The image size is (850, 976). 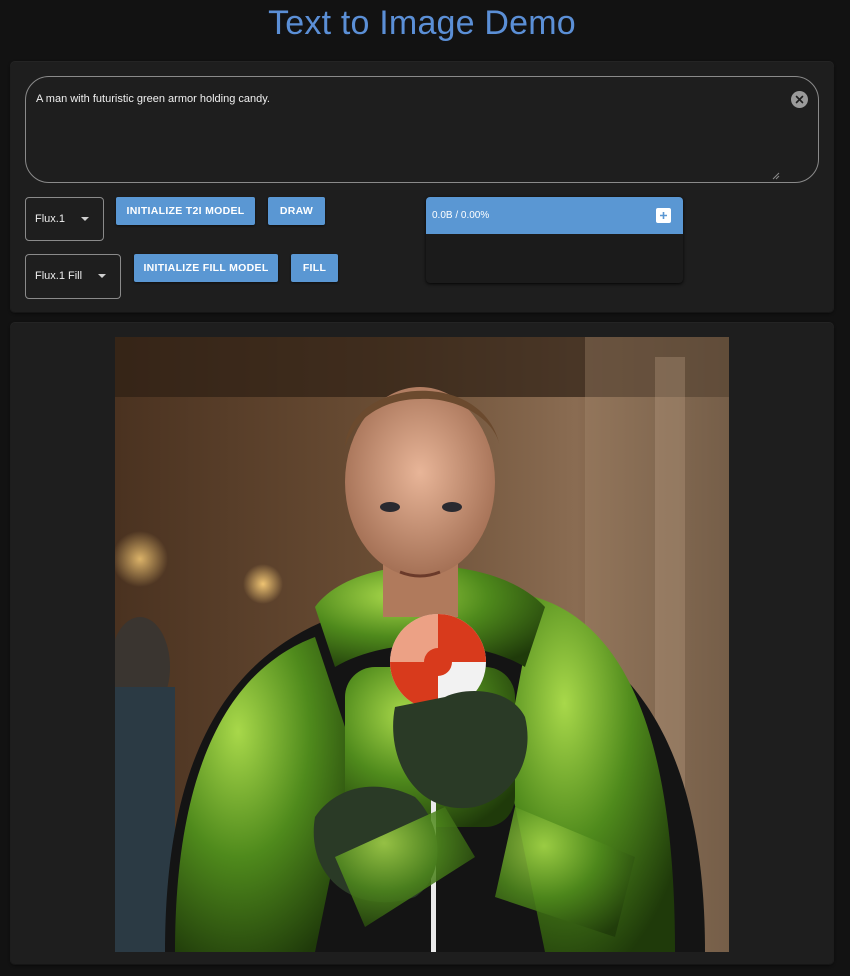 What do you see at coordinates (461, 215) in the screenshot?
I see `progress-text: 0.0B / 0.00%` at bounding box center [461, 215].